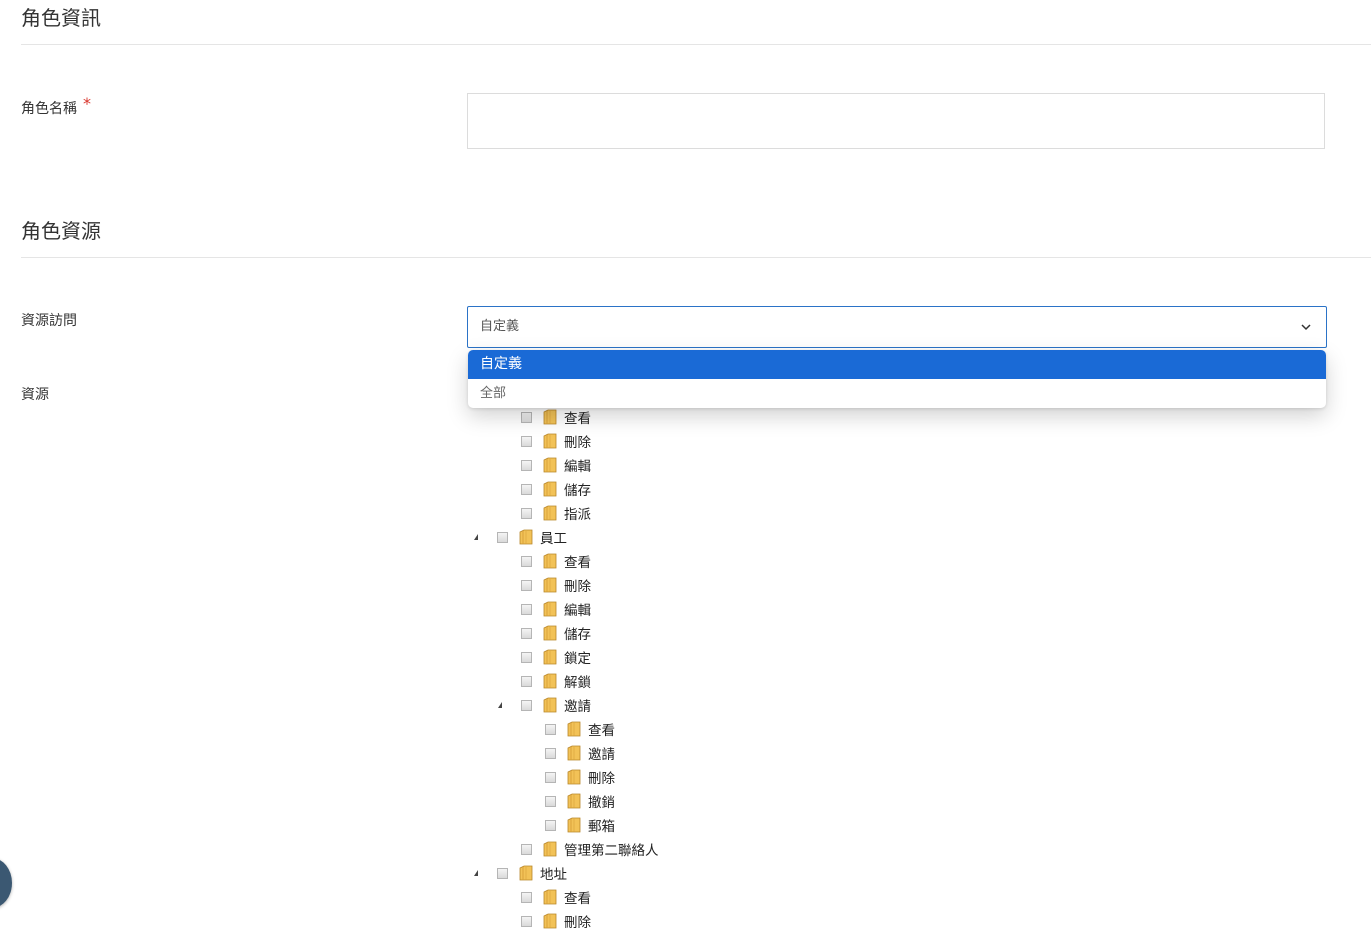  I want to click on tree-node: 員工, so click(520, 537).